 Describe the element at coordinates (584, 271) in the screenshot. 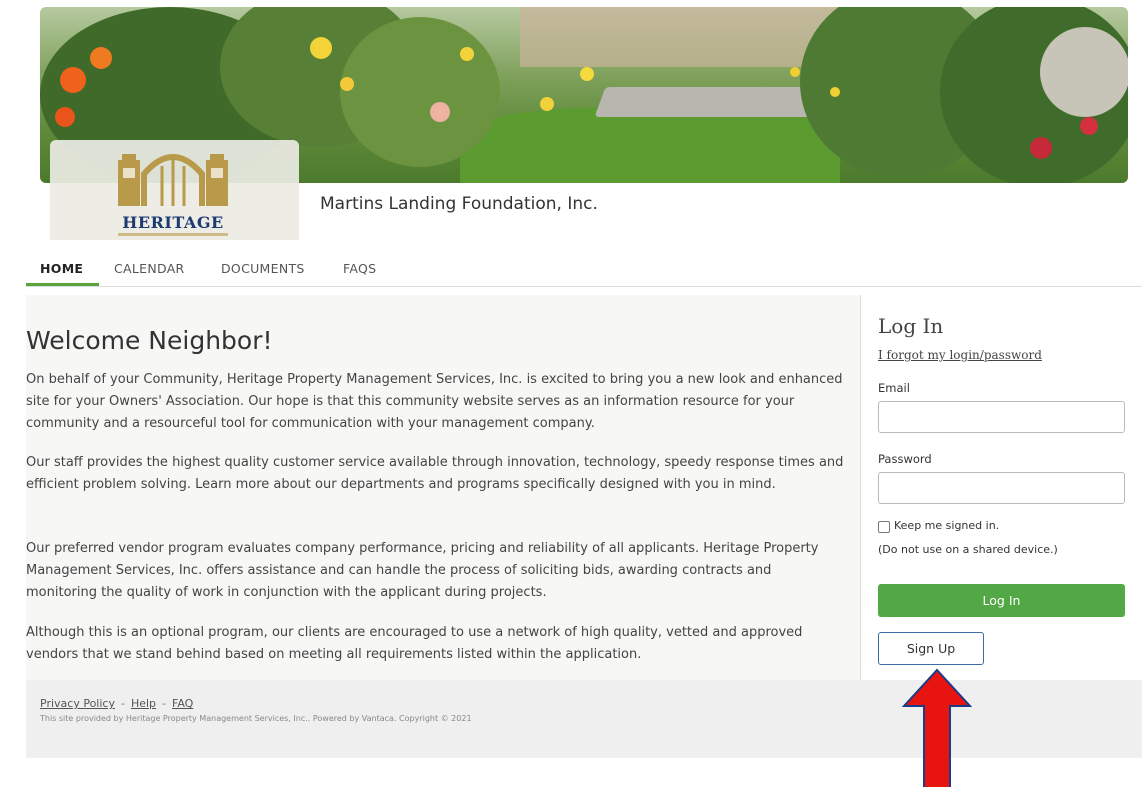

I see `main-navigation: HOME CALENDAR DOCUMENTS FAQS` at that location.